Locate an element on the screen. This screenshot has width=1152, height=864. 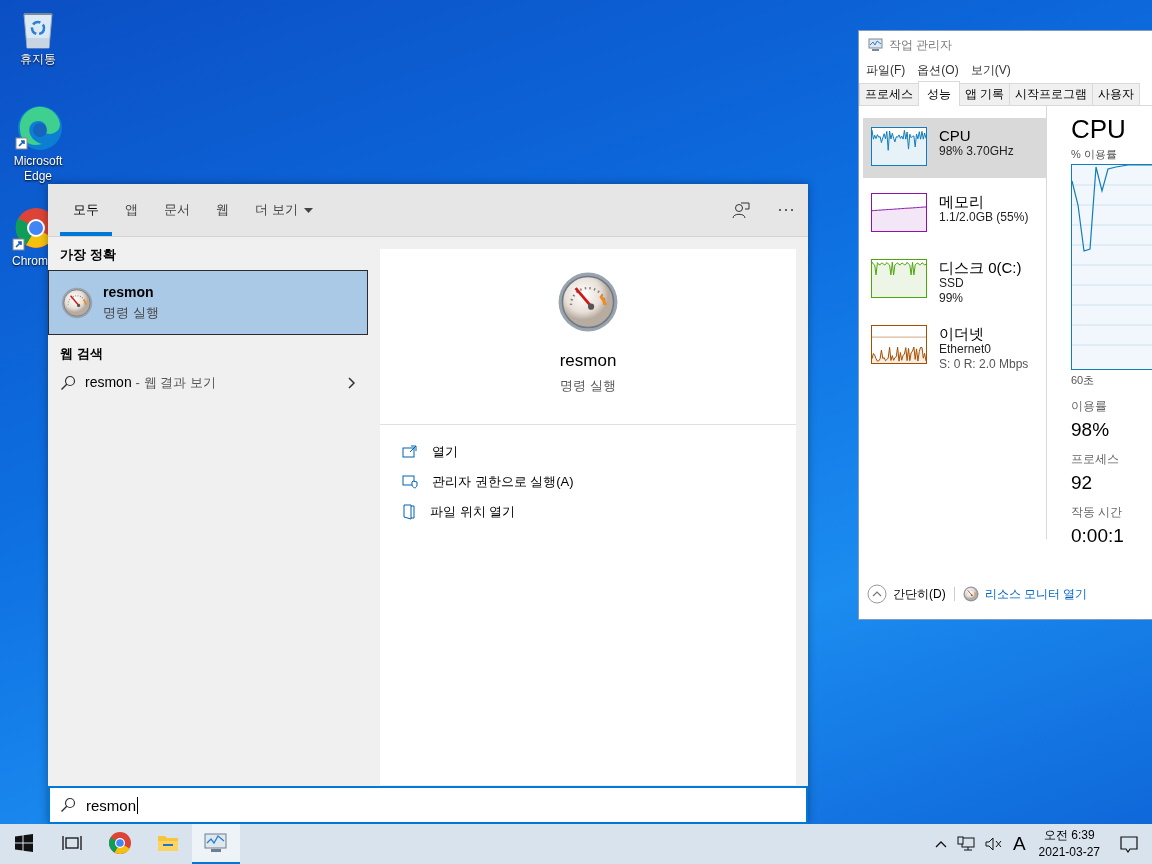
clock-time: 오전 6:39 is located at coordinates (1069, 835).